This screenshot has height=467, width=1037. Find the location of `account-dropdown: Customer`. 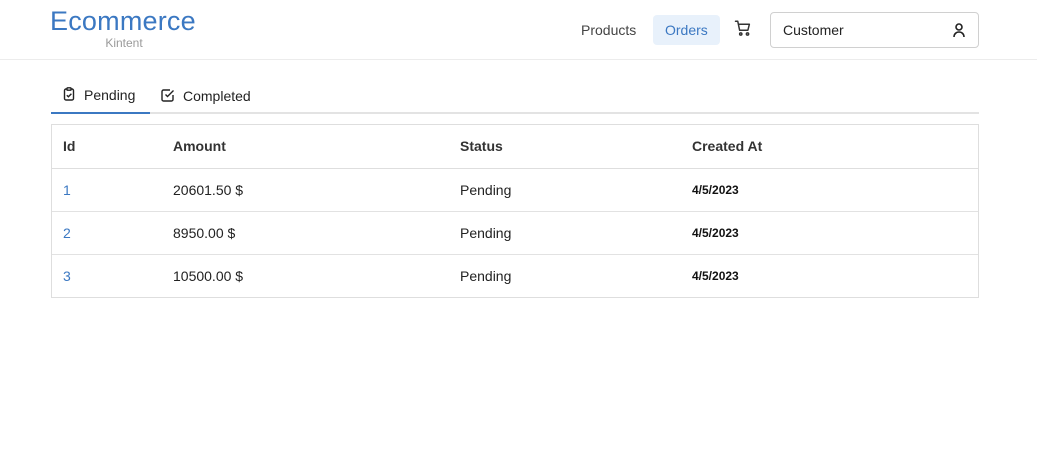

account-dropdown: Customer is located at coordinates (874, 30).